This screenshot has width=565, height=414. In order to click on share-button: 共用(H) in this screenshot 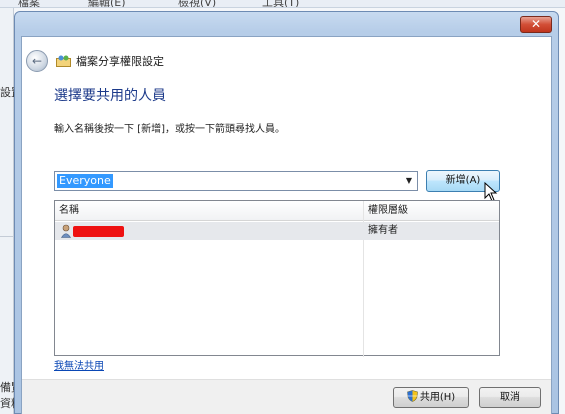, I will do `click(431, 397)`.